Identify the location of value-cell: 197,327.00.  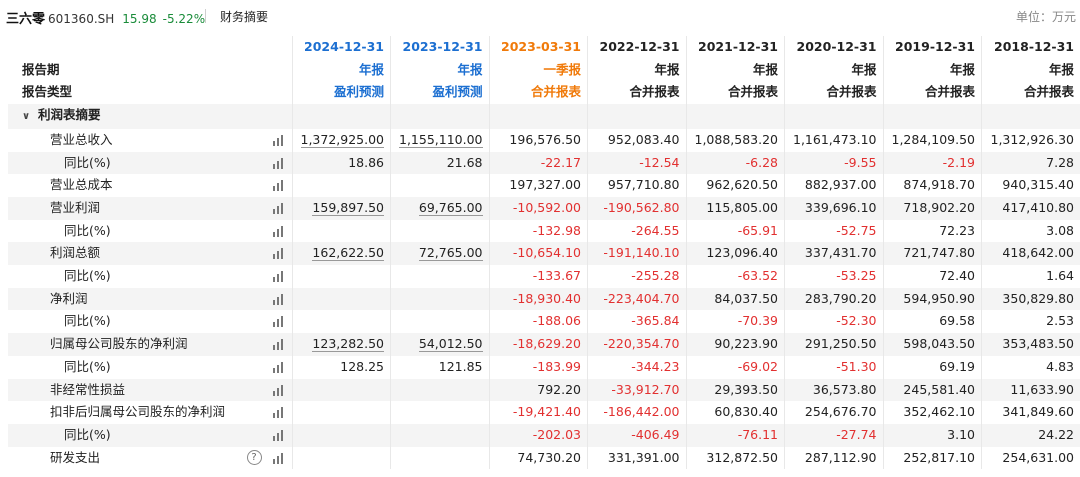
(538, 185).